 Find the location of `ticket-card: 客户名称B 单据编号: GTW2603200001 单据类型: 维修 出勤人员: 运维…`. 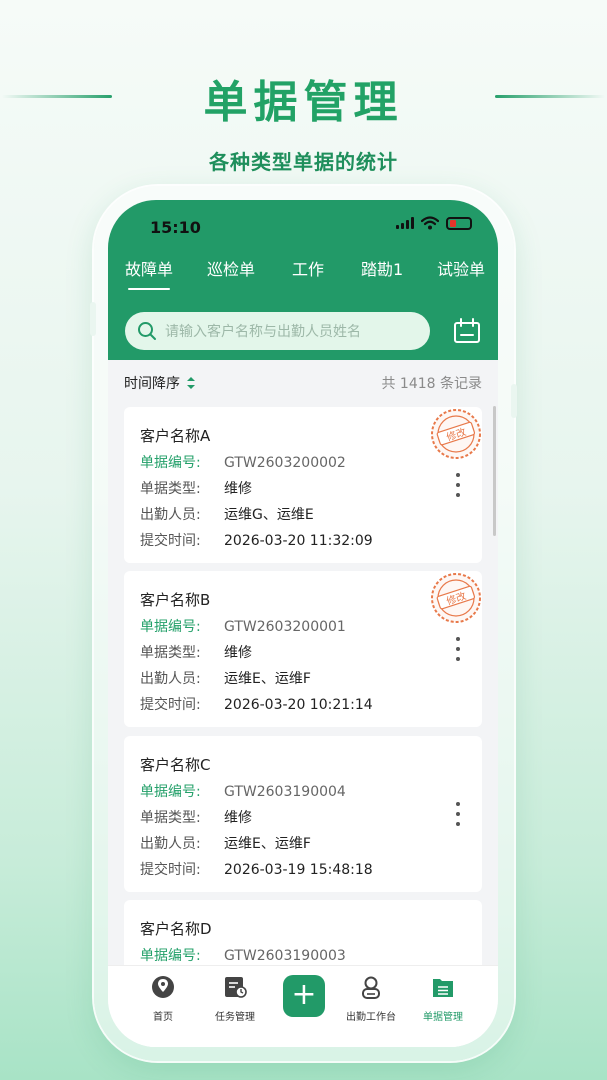

ticket-card: 客户名称B 单据编号: GTW2603200001 单据类型: 维修 出勤人员: 运维… is located at coordinates (303, 649).